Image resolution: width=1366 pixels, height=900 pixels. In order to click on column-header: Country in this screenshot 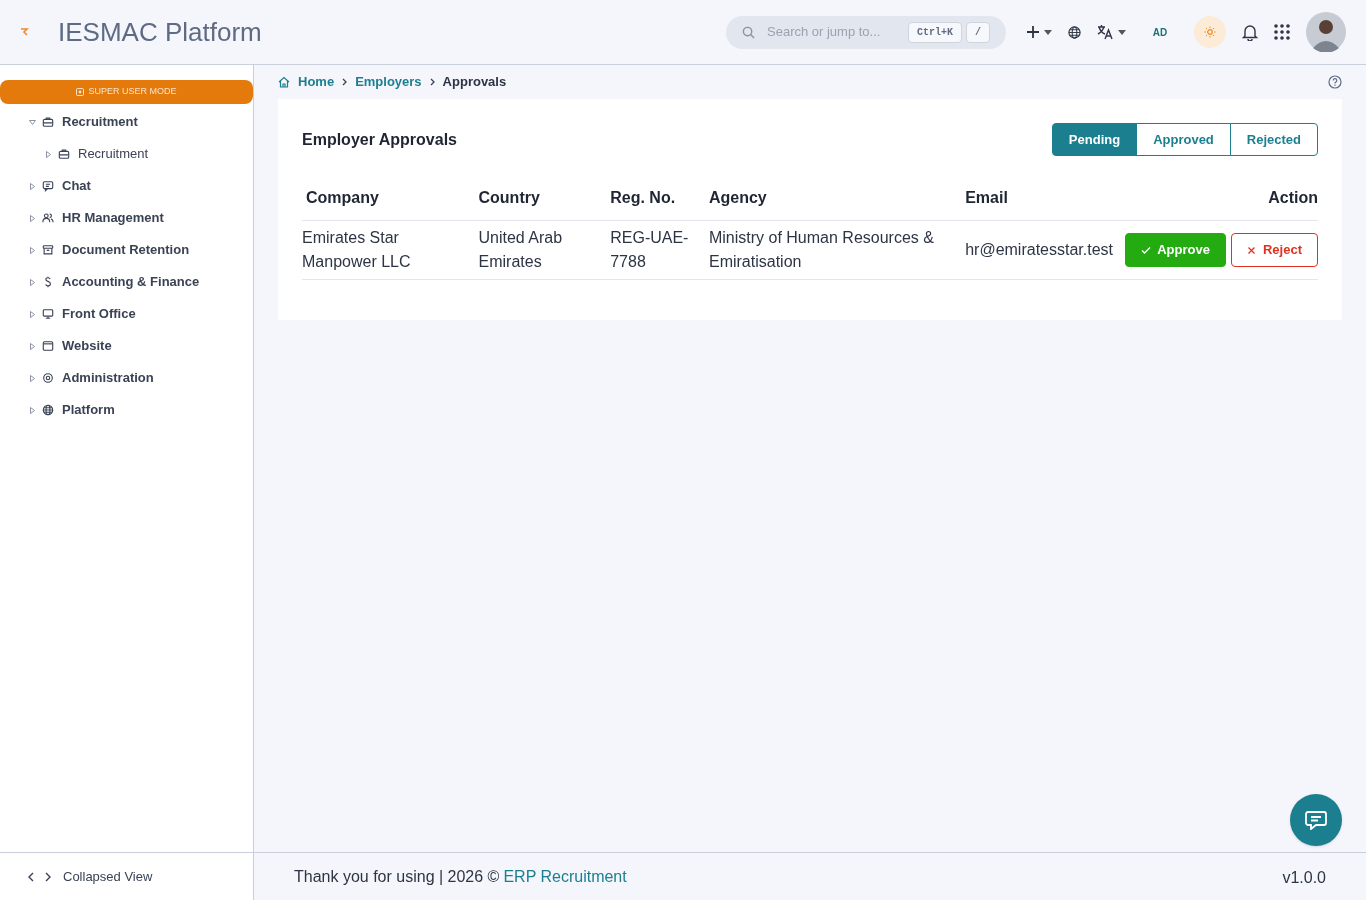, I will do `click(544, 198)`.